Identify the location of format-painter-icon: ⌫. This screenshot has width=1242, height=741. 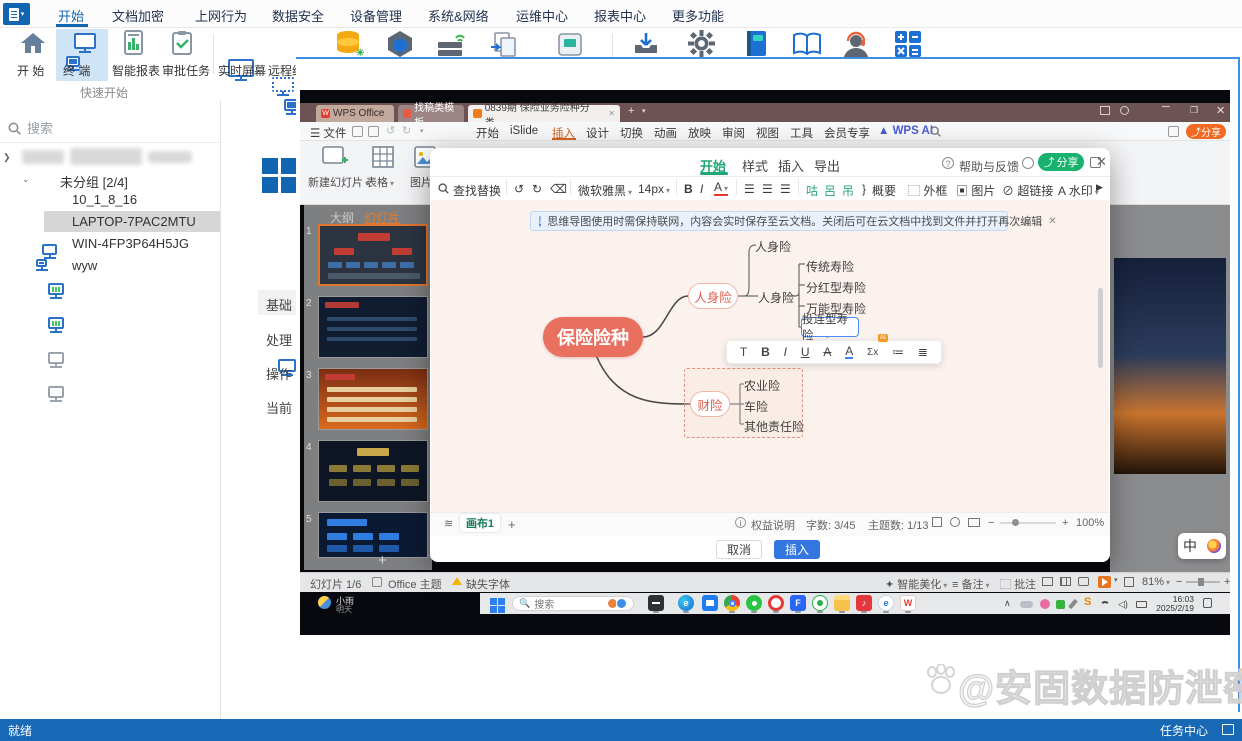
(558, 189).